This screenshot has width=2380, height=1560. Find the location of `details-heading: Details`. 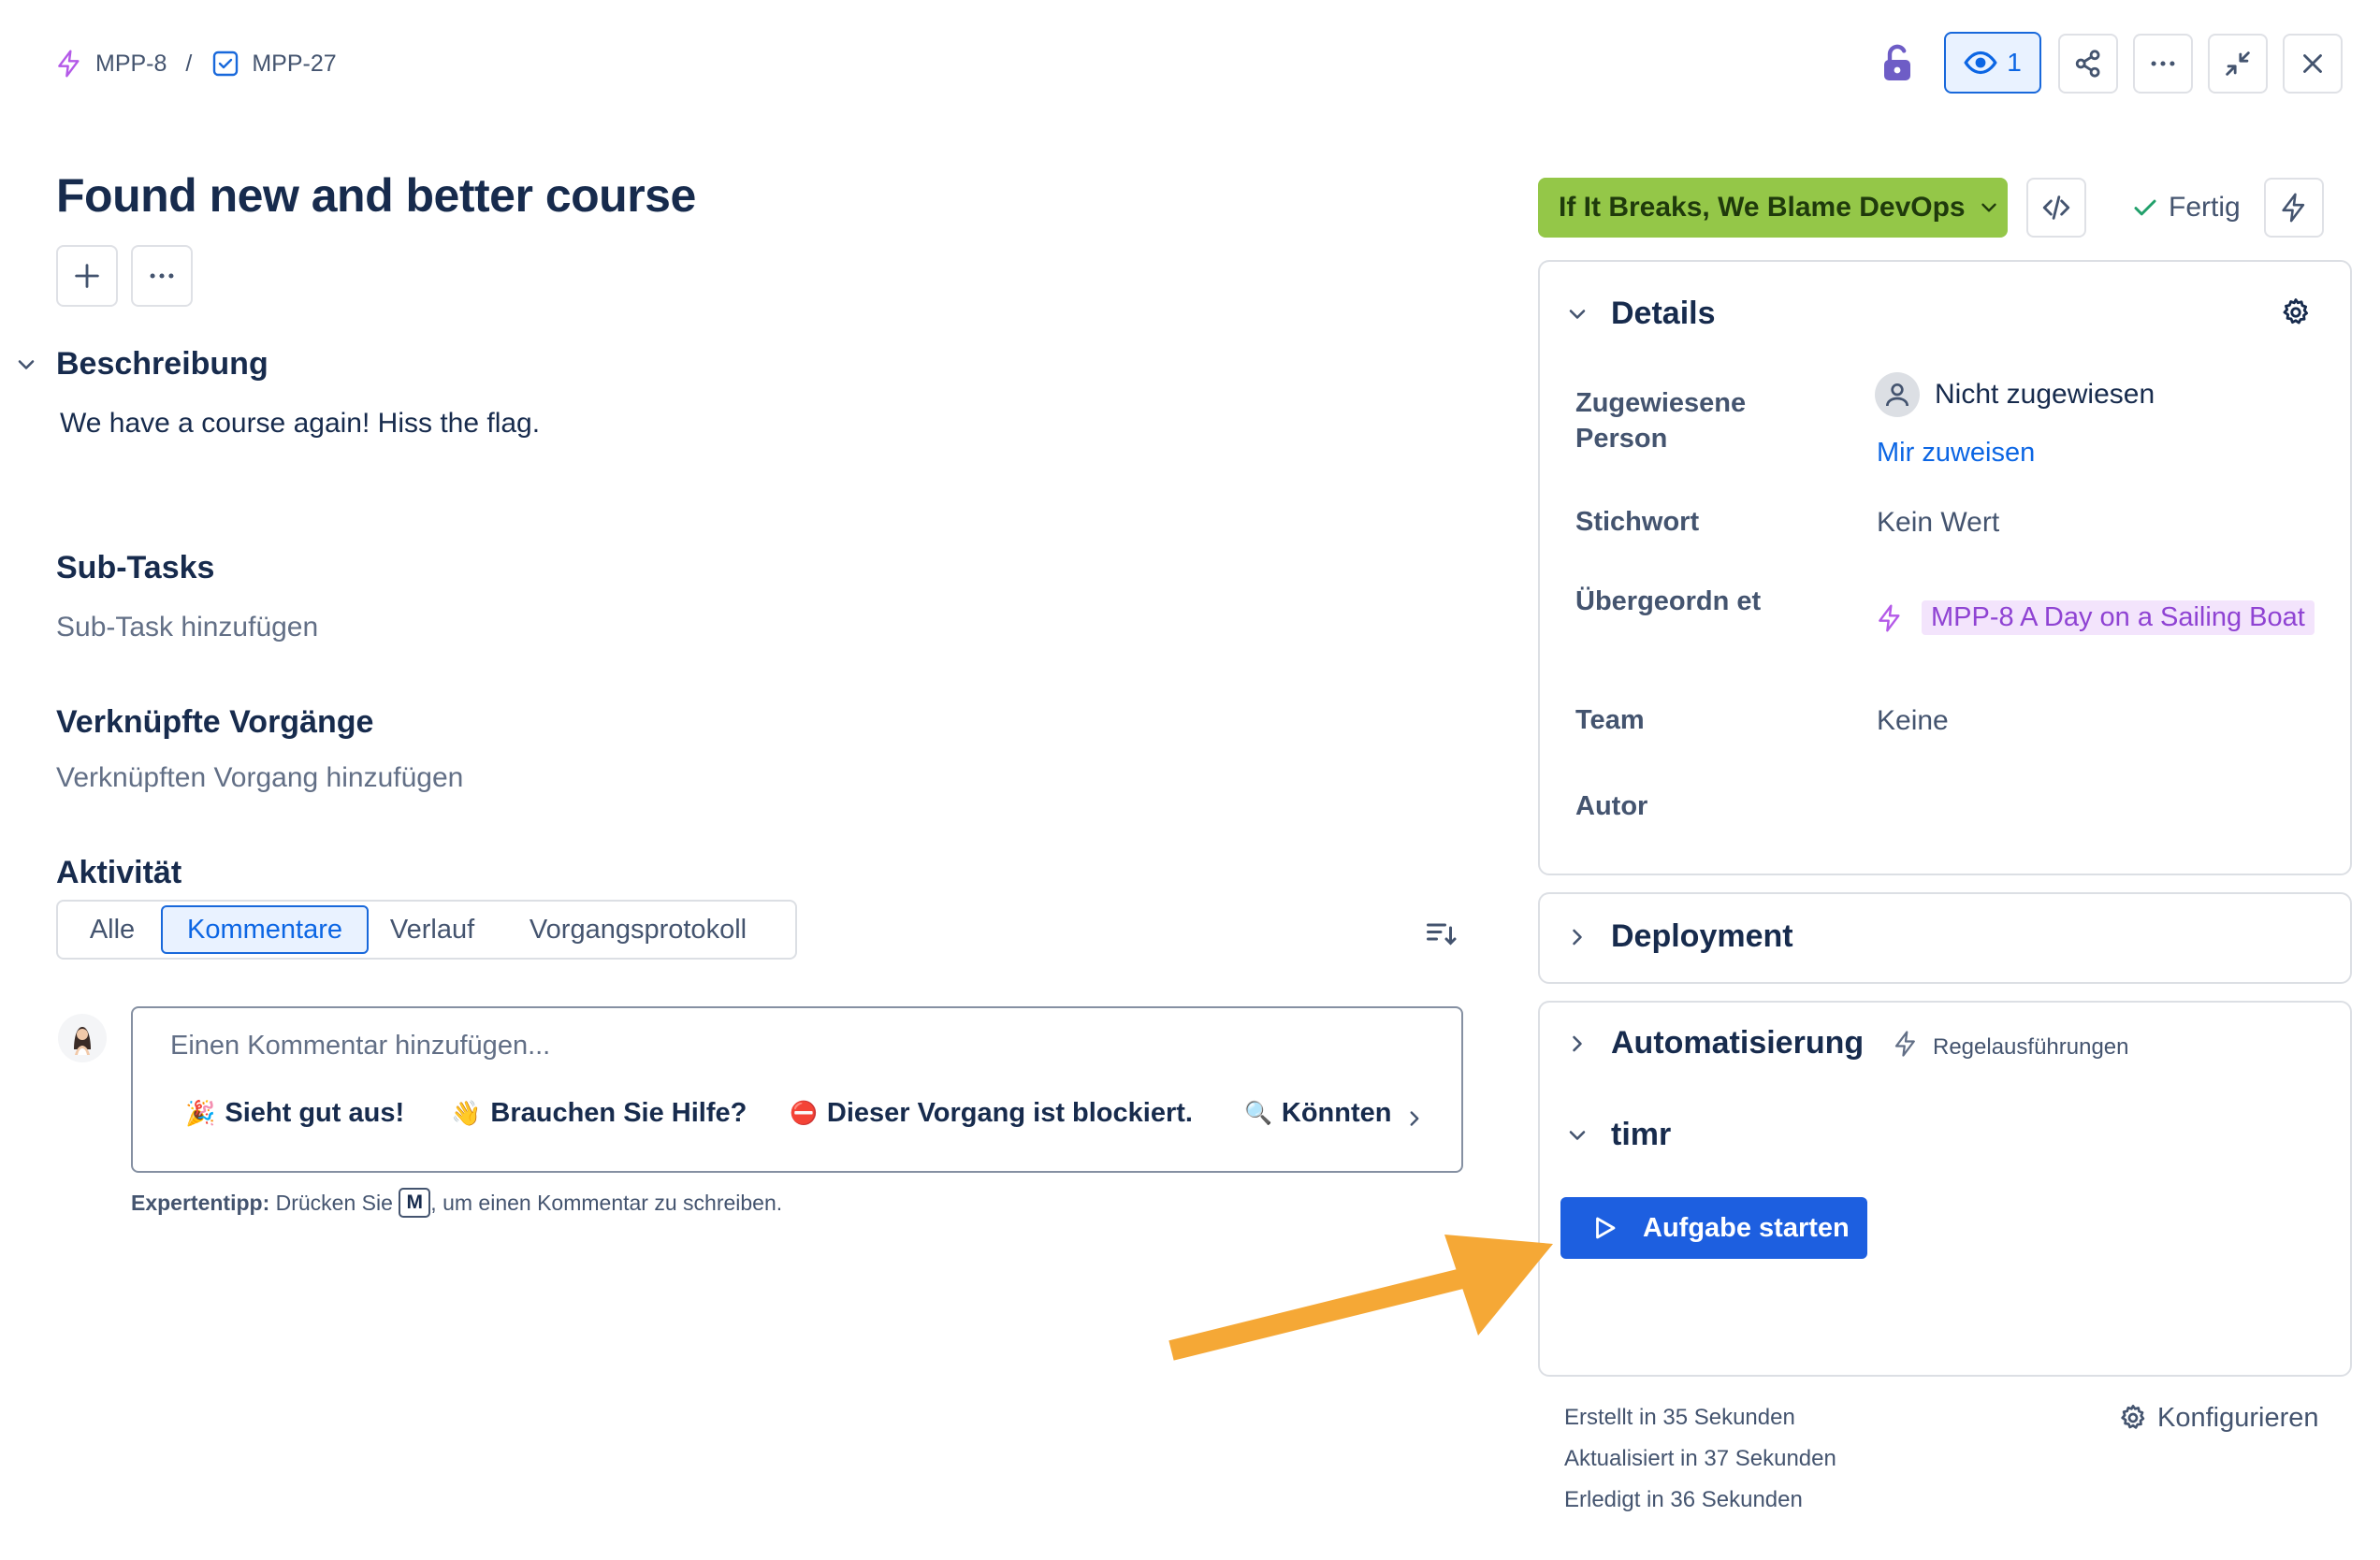

details-heading: Details is located at coordinates (1663, 313).